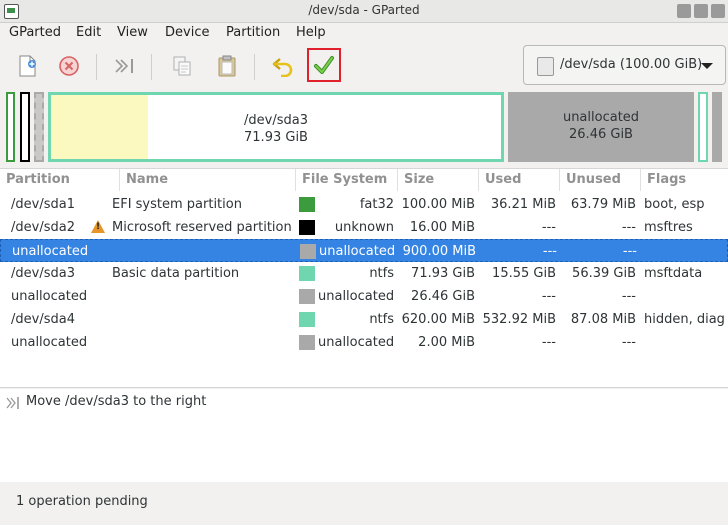 The height and width of the screenshot is (525, 728). What do you see at coordinates (601, 117) in the screenshot?
I see `unallocated-map-name: unallocated` at bounding box center [601, 117].